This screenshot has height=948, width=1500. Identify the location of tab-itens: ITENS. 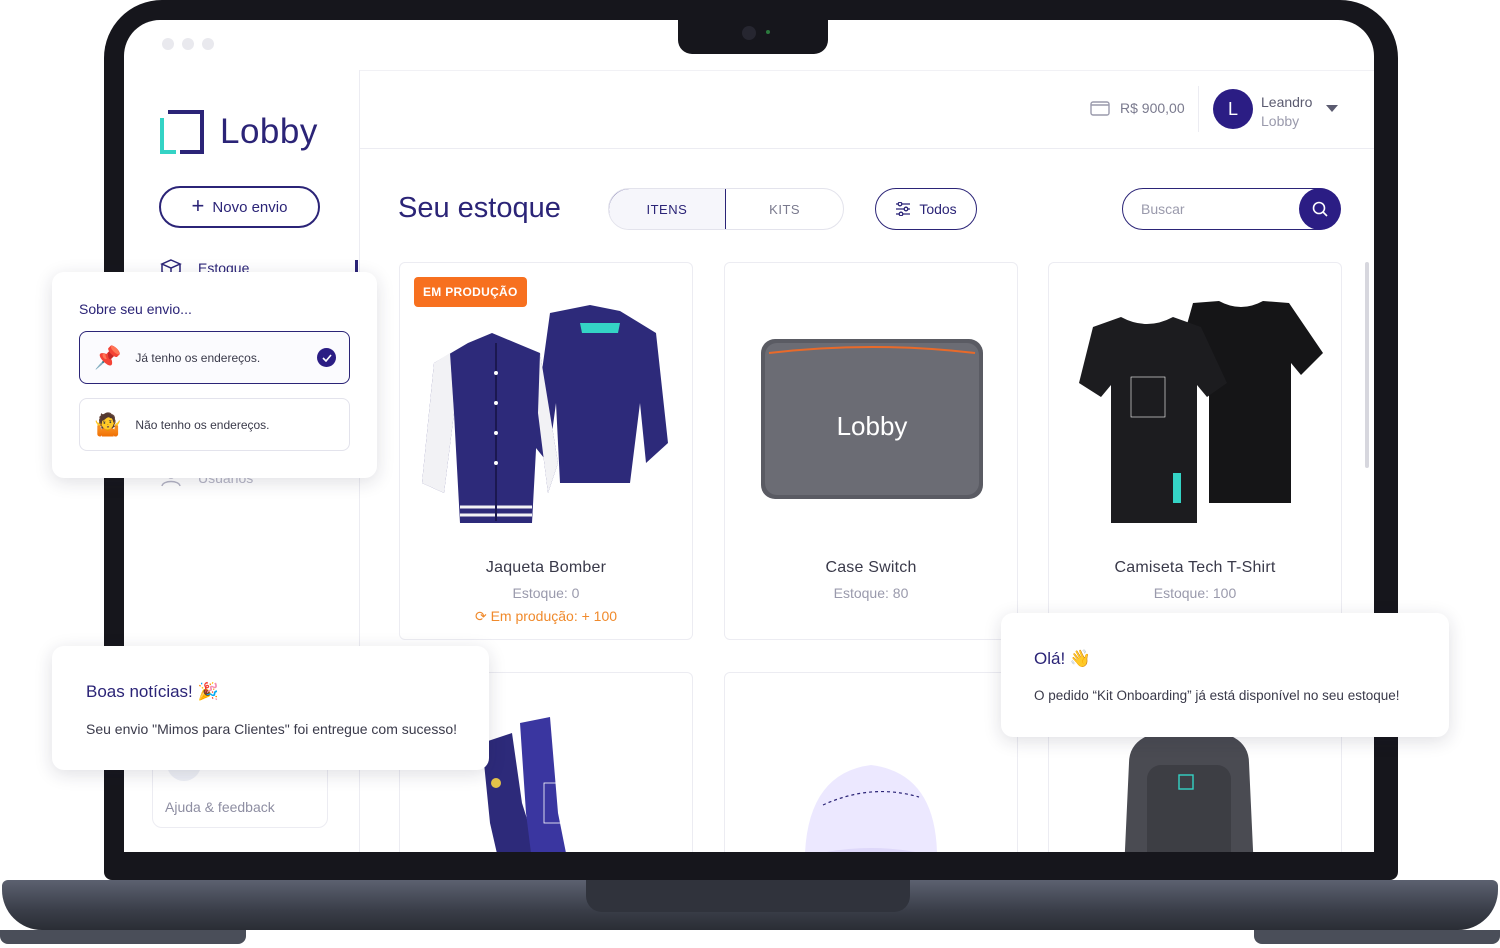
(668, 209).